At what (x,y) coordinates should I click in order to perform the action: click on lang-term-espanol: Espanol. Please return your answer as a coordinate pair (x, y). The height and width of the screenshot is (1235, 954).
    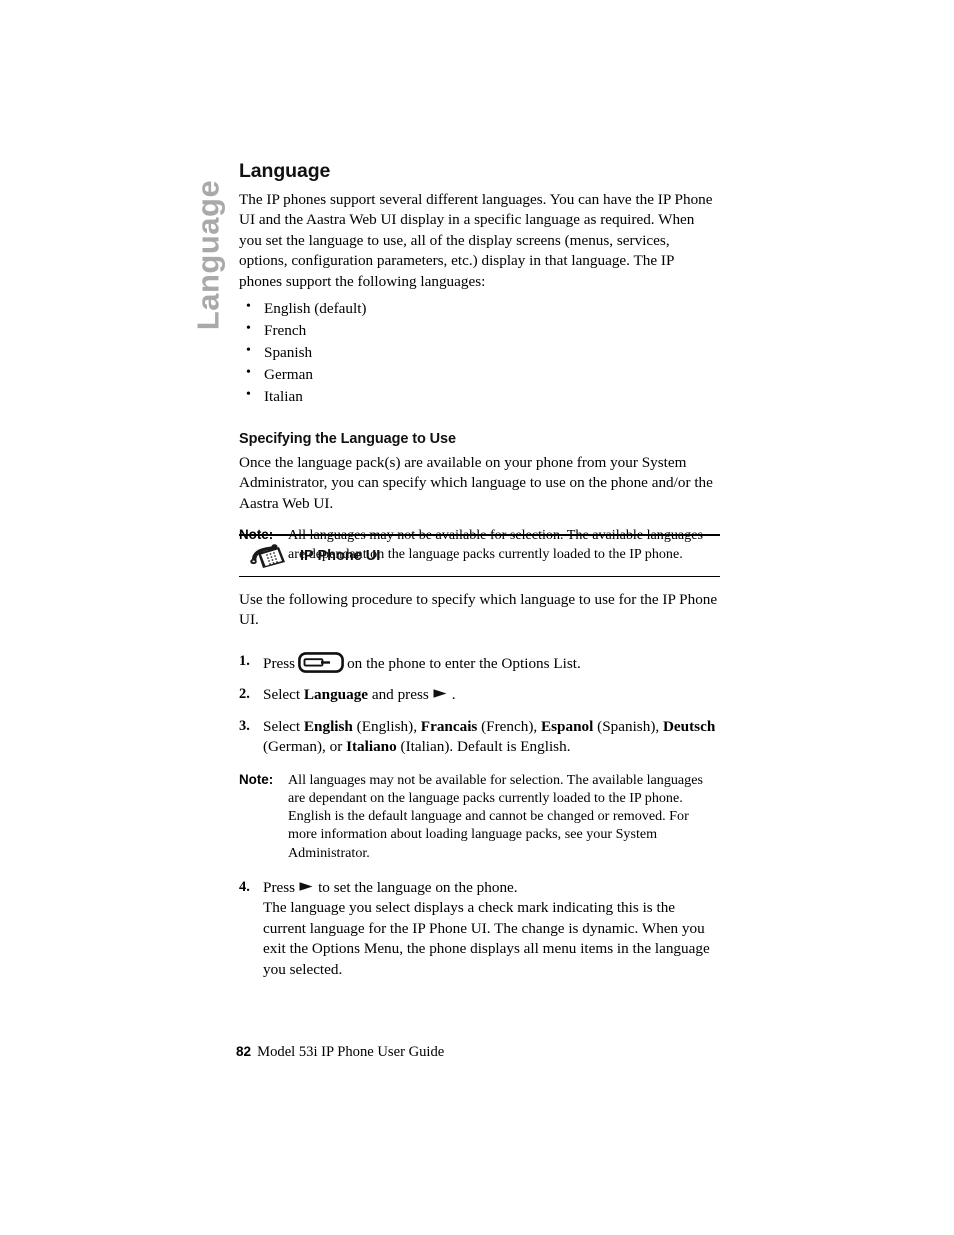
    Looking at the image, I should click on (567, 726).